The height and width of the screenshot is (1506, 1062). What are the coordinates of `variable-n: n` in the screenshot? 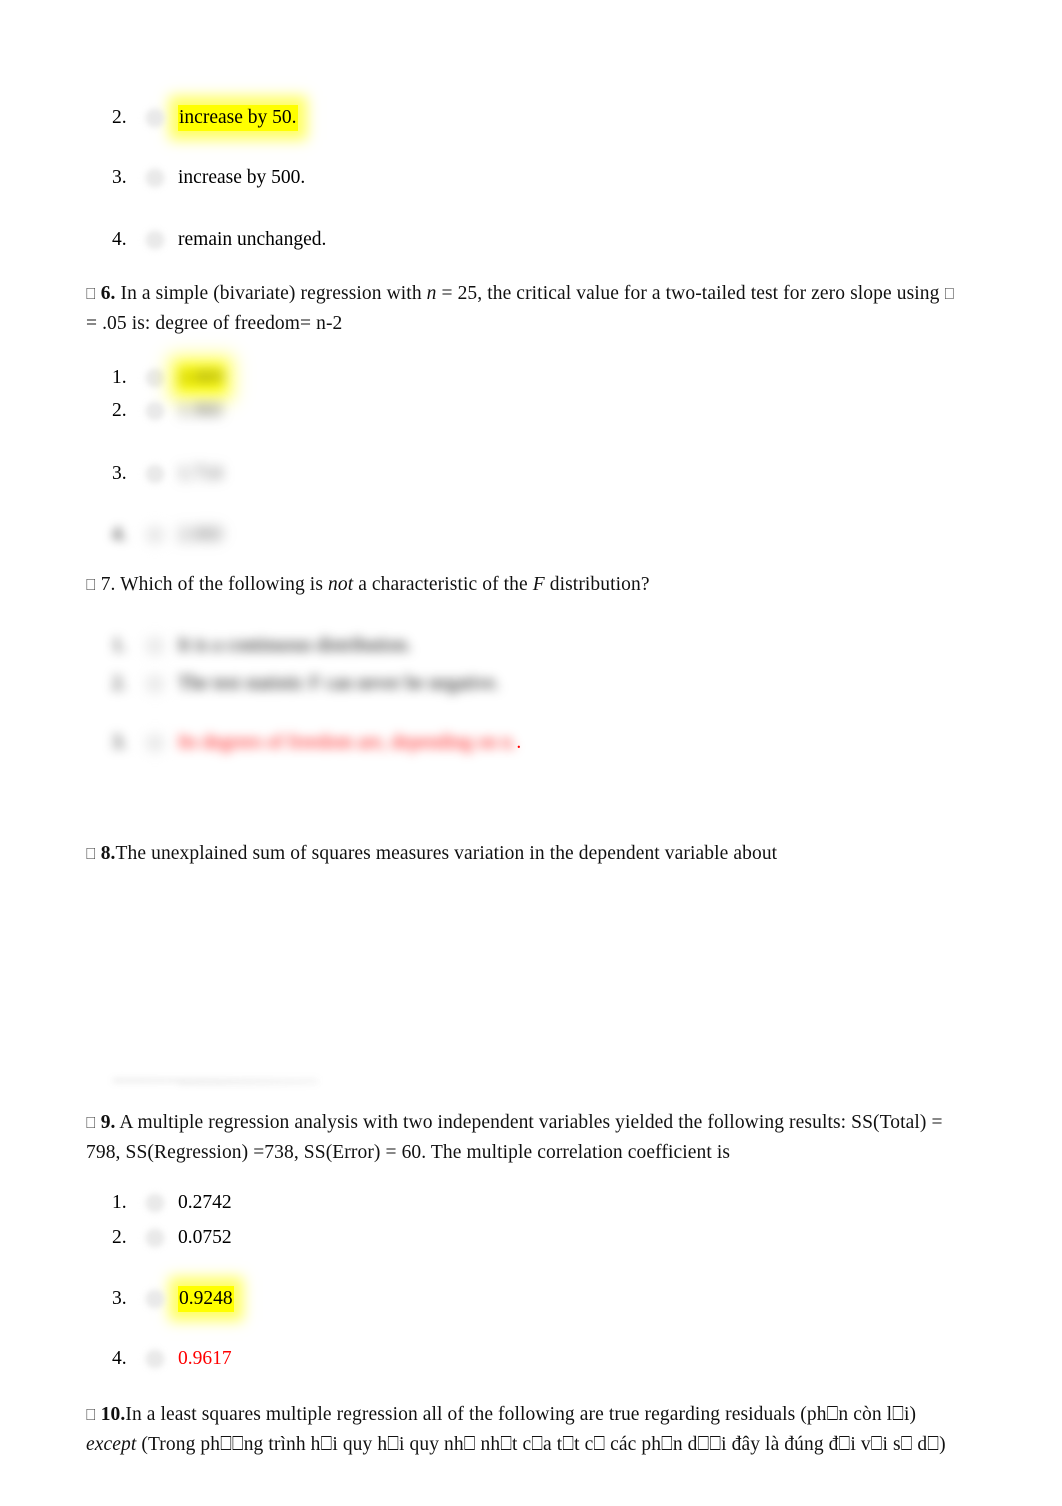 It's located at (431, 293).